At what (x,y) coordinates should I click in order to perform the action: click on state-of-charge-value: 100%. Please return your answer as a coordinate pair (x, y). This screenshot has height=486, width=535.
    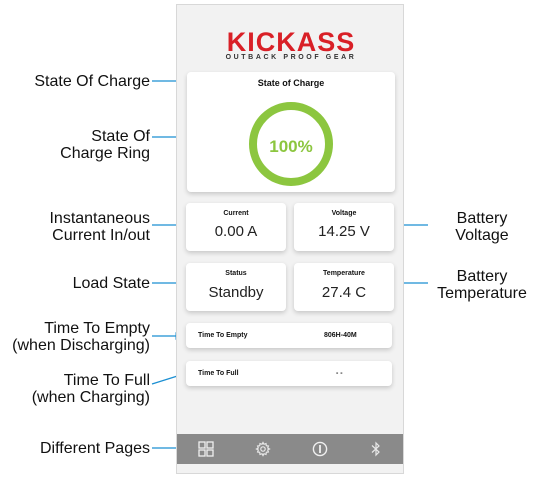
    Looking at the image, I should click on (291, 146).